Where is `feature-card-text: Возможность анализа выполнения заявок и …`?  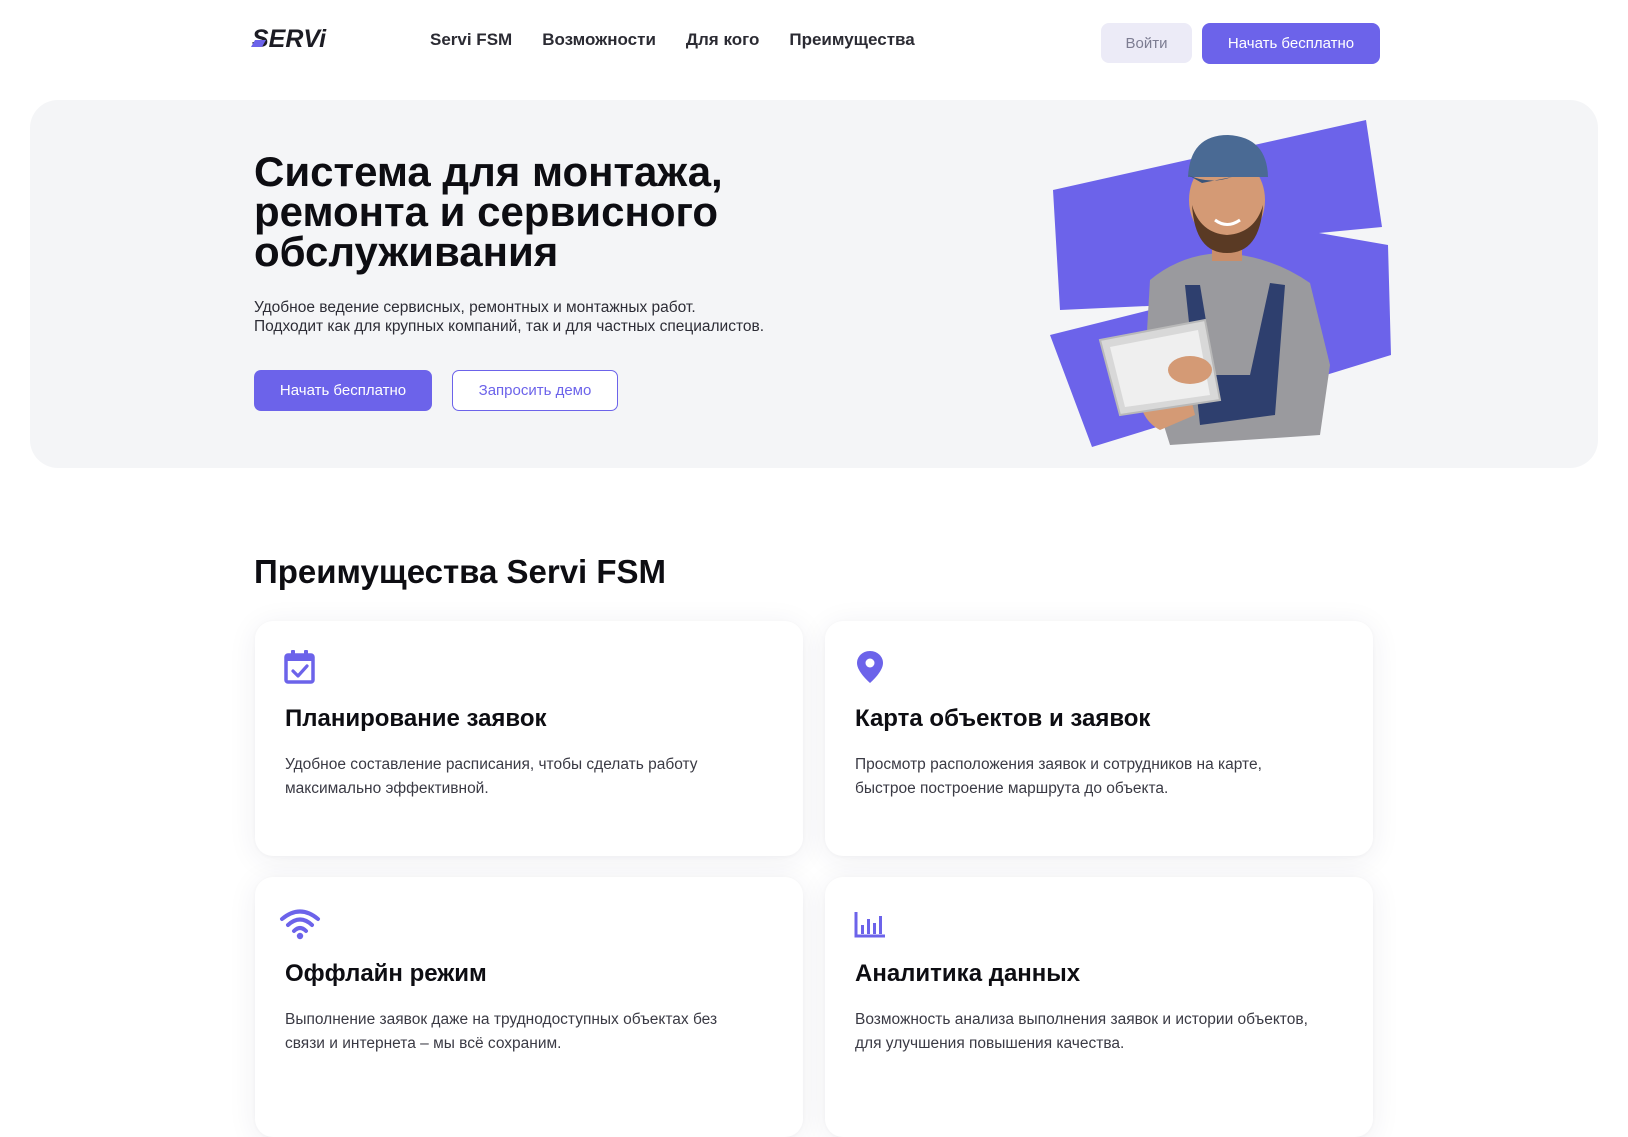
feature-card-text: Возможность анализа выполнения заявок и … is located at coordinates (1095, 1032).